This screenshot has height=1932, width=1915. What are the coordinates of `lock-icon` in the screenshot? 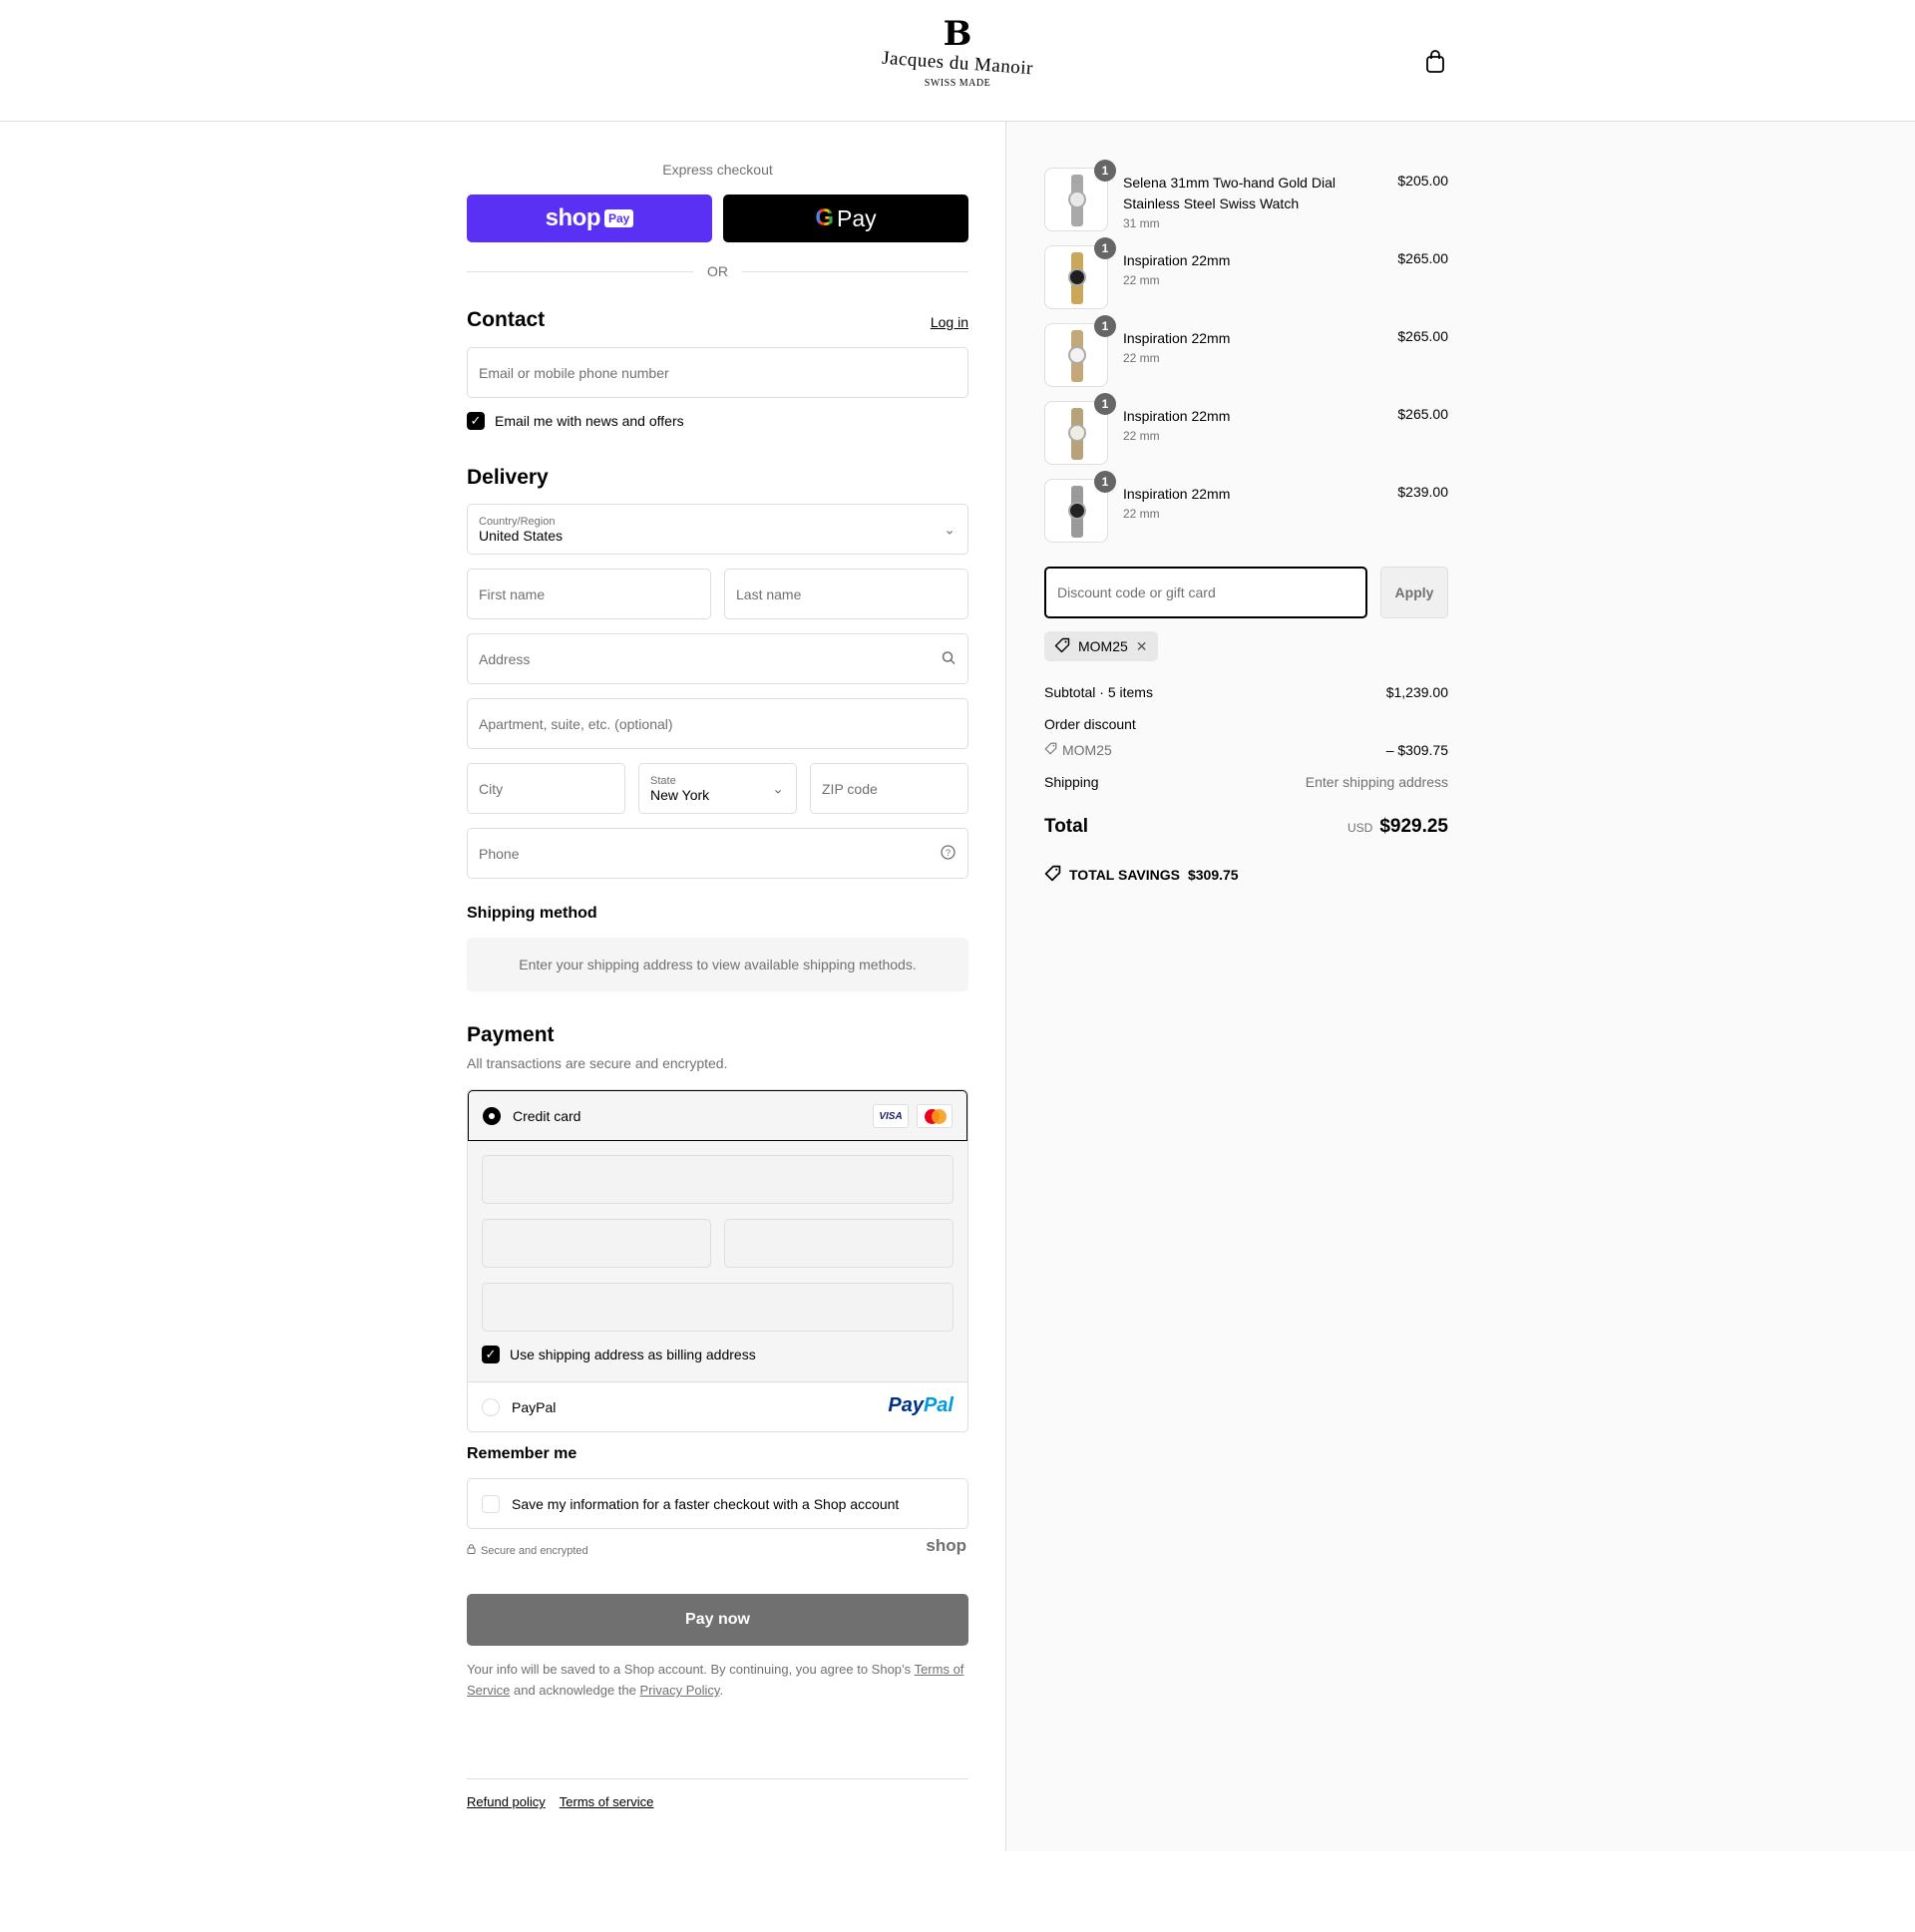 It's located at (471, 1551).